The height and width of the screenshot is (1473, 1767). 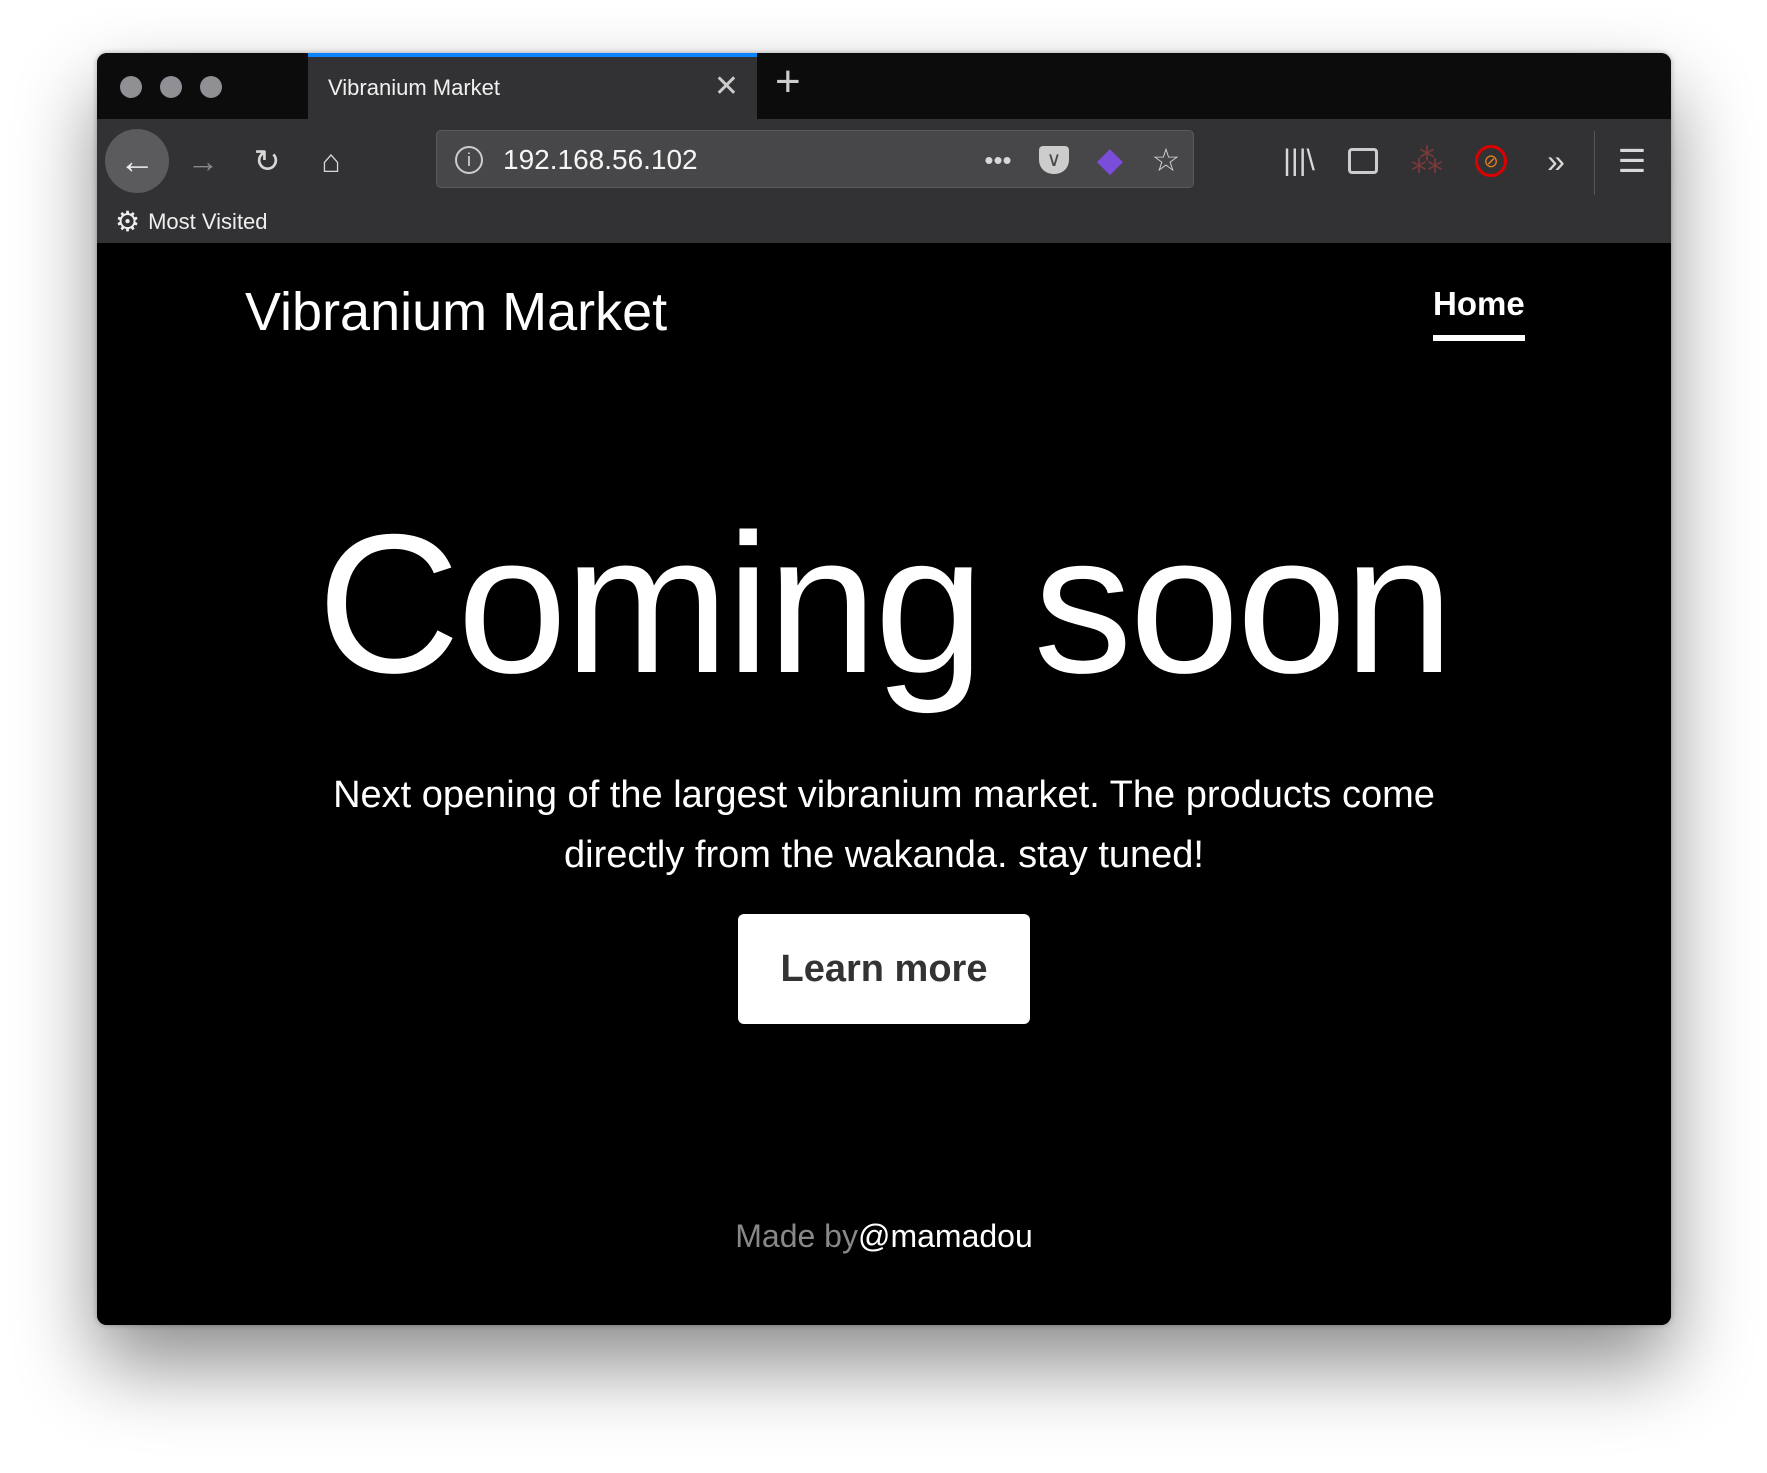 I want to click on site-brand: Vibranium Market, so click(x=456, y=312).